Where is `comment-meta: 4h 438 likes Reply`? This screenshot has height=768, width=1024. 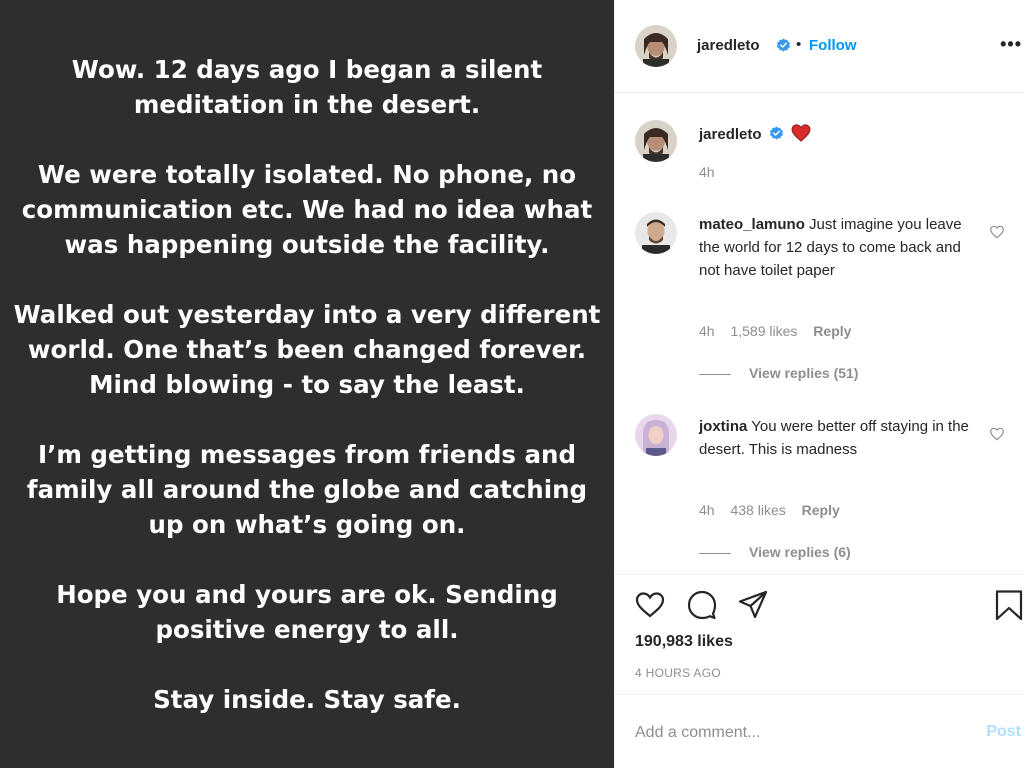 comment-meta: 4h 438 likes Reply is located at coordinates (775, 510).